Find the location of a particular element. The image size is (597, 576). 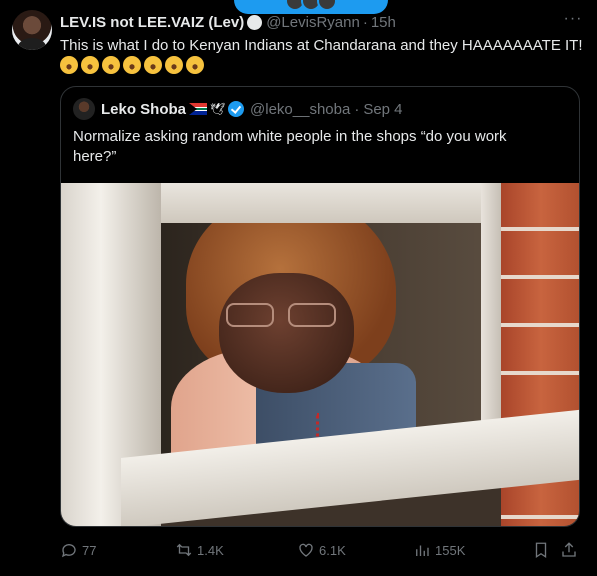

bookmark-icon is located at coordinates (541, 550).